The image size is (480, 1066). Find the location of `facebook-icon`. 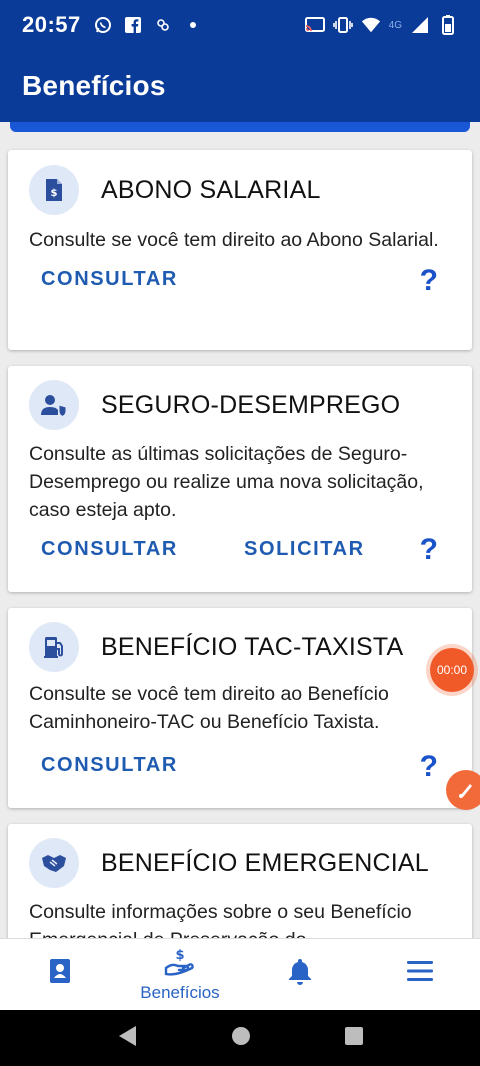

facebook-icon is located at coordinates (133, 25).